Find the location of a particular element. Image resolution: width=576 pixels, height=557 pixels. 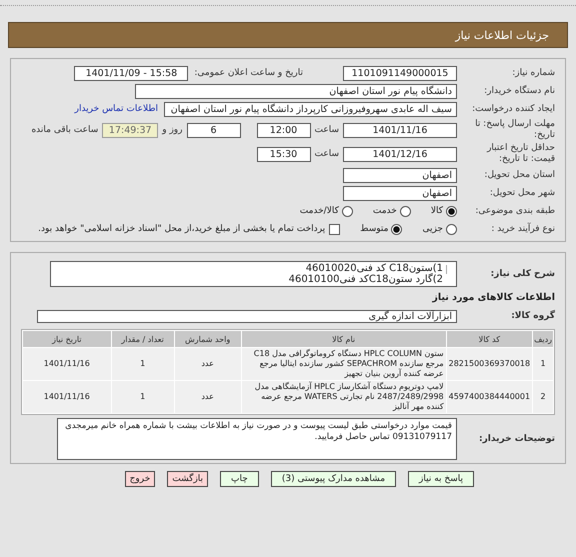

field-label: ایجاد کننده درخواست: is located at coordinates (513, 109).